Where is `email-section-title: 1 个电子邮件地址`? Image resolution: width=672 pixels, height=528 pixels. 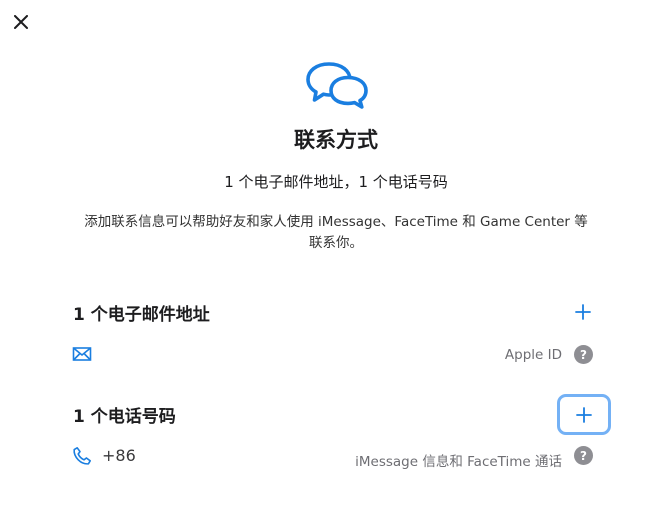
email-section-title: 1 个电子邮件地址 is located at coordinates (141, 315).